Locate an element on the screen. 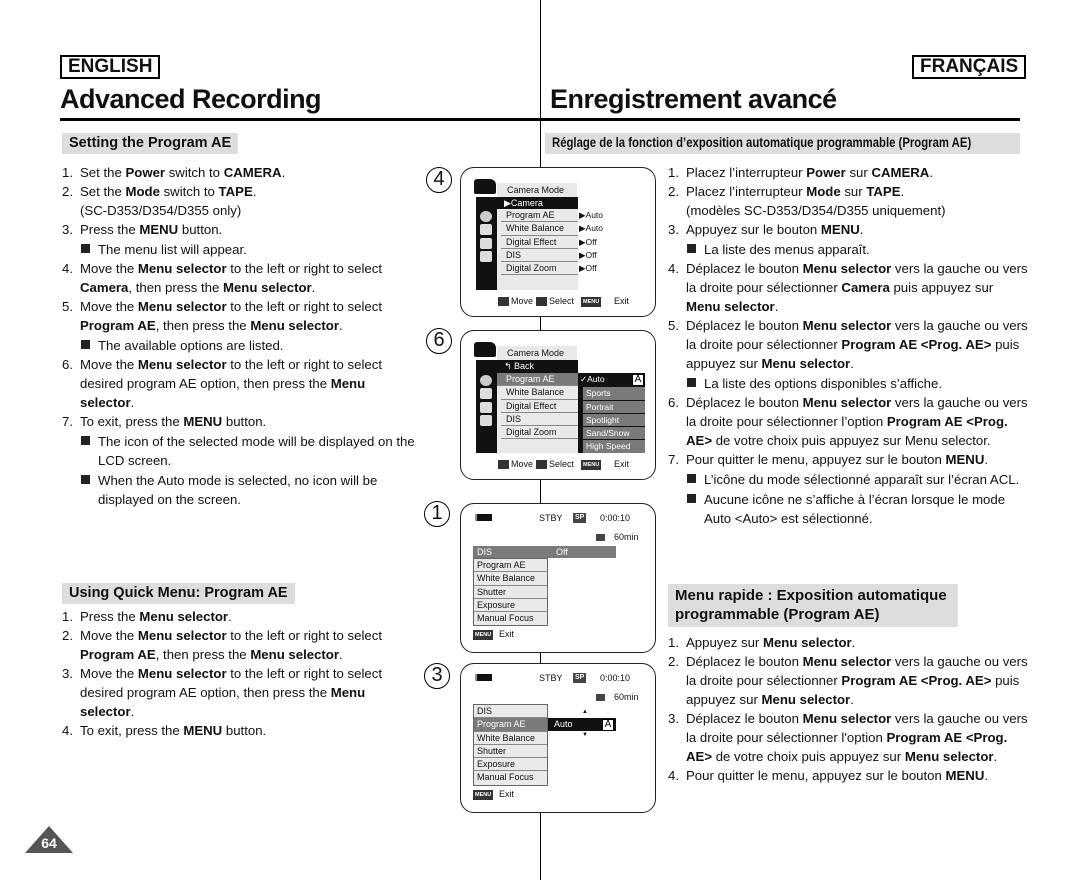  bullet-note: The available options are listed. is located at coordinates (242, 345).